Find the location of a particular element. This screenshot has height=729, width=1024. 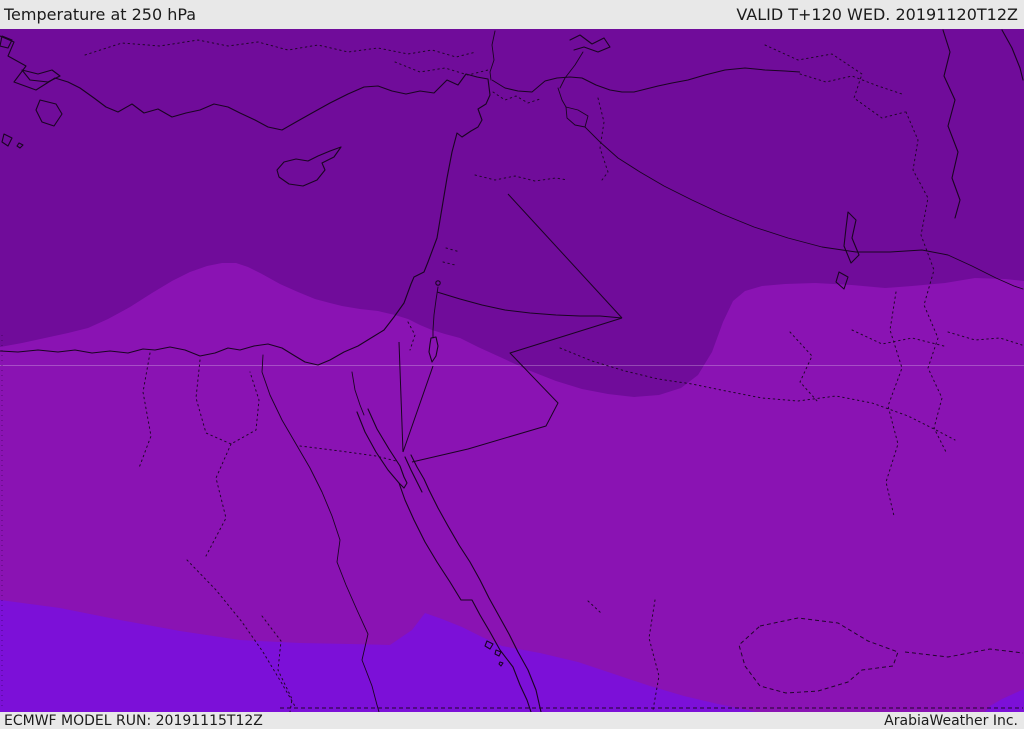

valid-time-label: VALID T+120 WED. 20191120T12Z is located at coordinates (877, 14).